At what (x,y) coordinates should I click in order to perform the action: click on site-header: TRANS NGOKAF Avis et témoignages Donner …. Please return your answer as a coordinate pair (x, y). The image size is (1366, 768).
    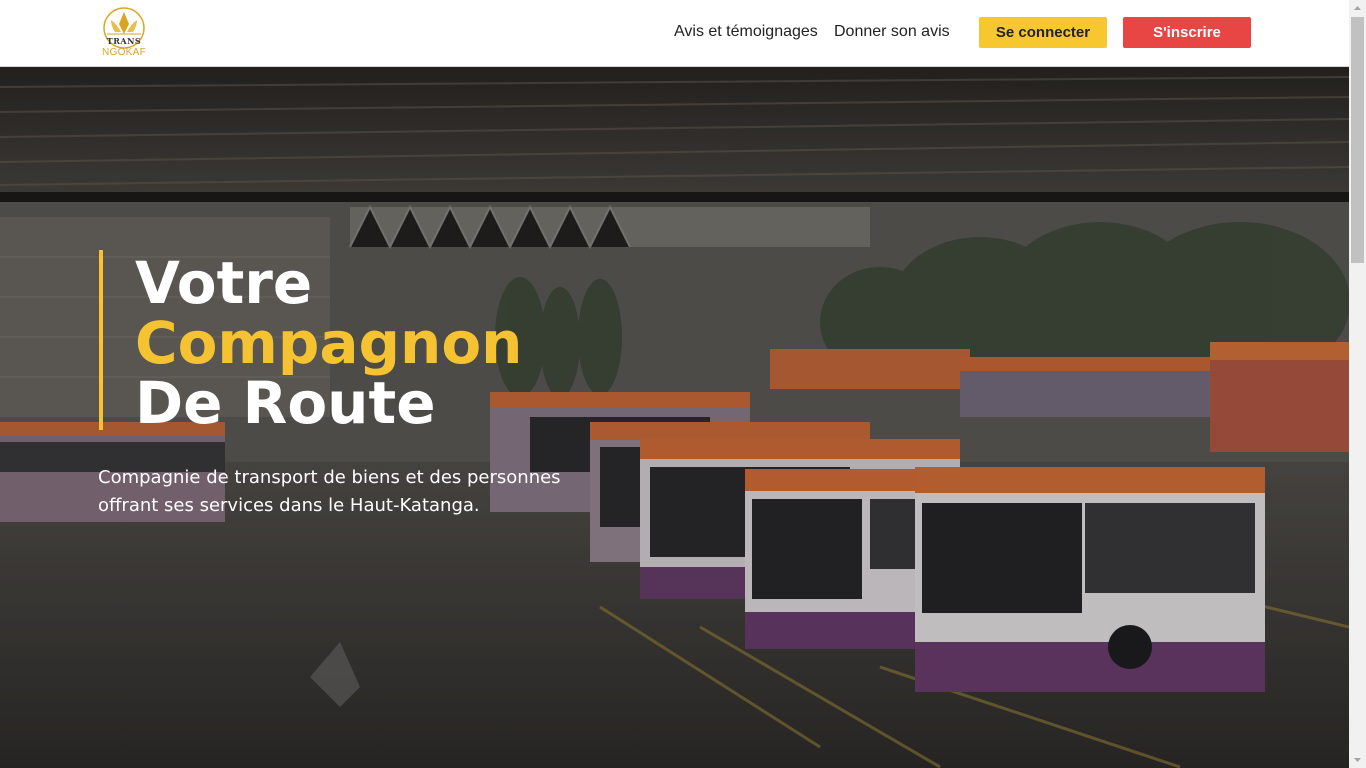
    Looking at the image, I should click on (674, 33).